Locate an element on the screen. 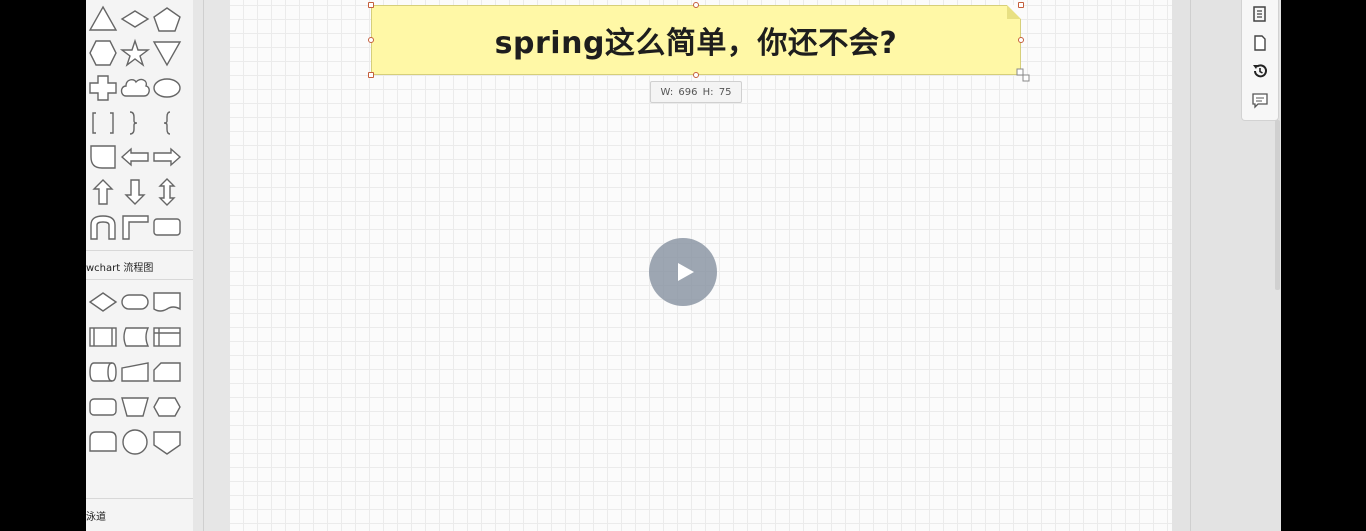  selected-note-shape: spring这么简单，你还不会? is located at coordinates (696, 40).